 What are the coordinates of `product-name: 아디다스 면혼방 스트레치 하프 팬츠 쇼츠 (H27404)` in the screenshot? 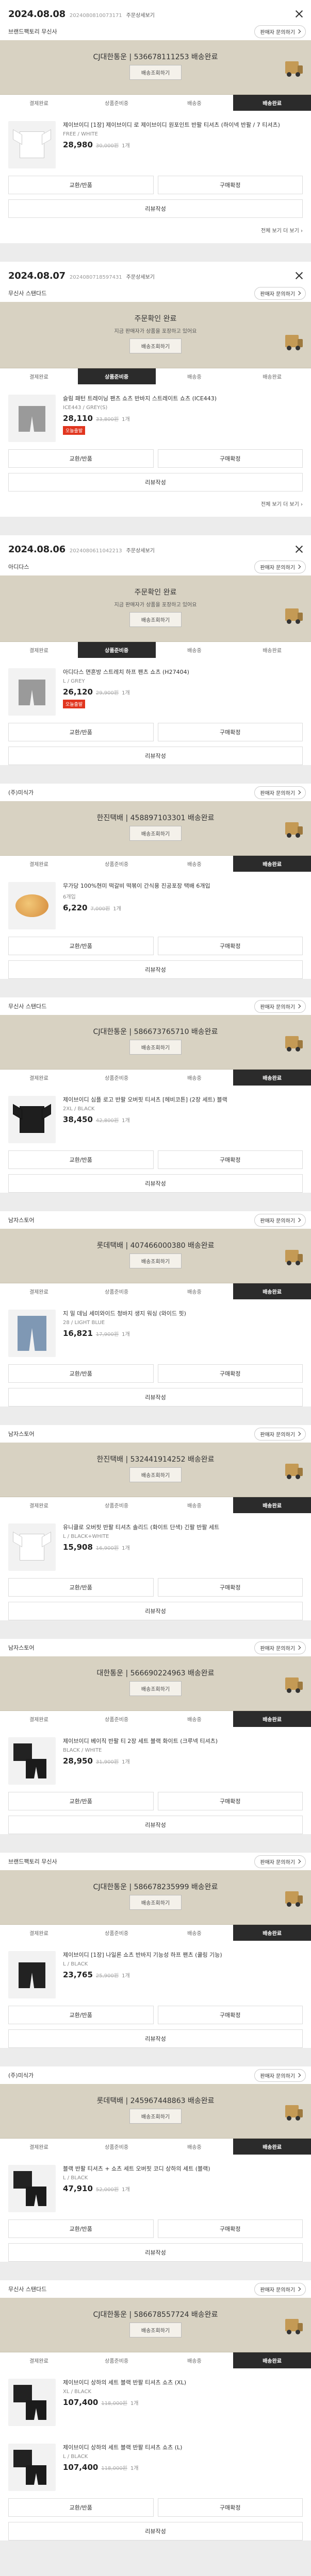 It's located at (183, 672).